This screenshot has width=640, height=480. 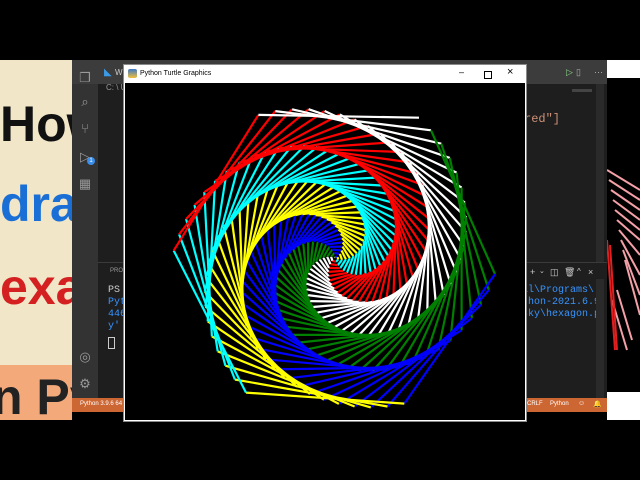 I want to click on settings-gear-icon: ⚙, so click(x=85, y=384).